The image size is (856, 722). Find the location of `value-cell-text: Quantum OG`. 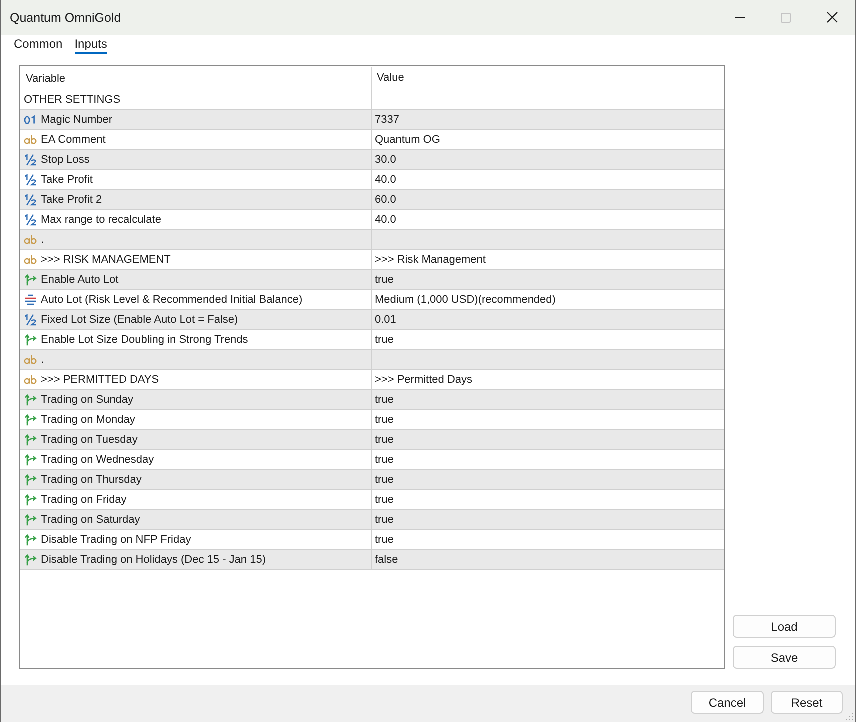

value-cell-text: Quantum OG is located at coordinates (408, 140).